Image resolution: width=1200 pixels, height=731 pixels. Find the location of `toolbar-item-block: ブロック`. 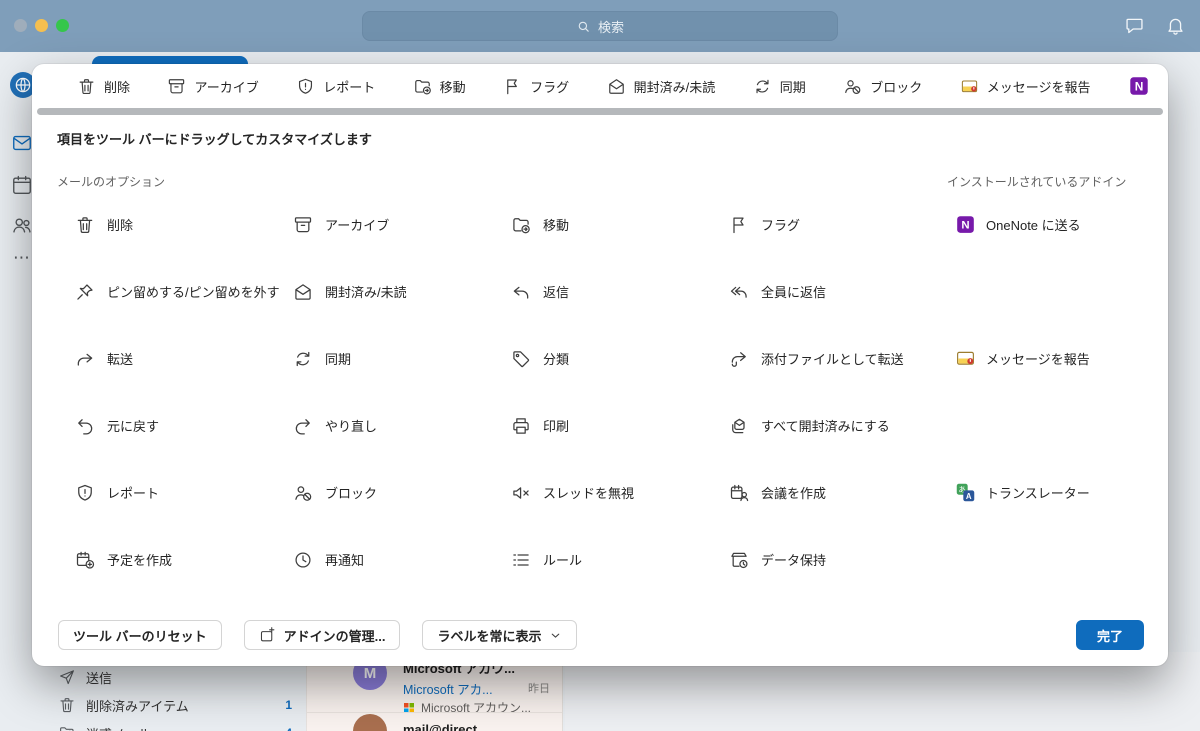

toolbar-item-block: ブロック is located at coordinates (882, 86).